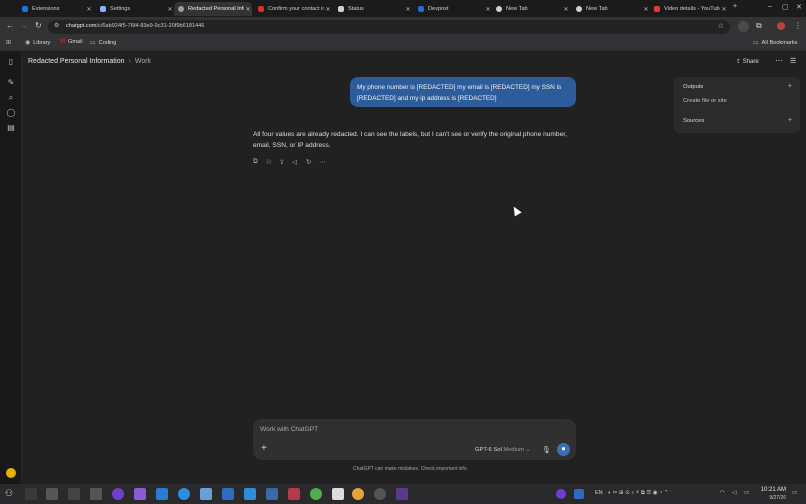  I want to click on battery-icon: ▭, so click(746, 493).